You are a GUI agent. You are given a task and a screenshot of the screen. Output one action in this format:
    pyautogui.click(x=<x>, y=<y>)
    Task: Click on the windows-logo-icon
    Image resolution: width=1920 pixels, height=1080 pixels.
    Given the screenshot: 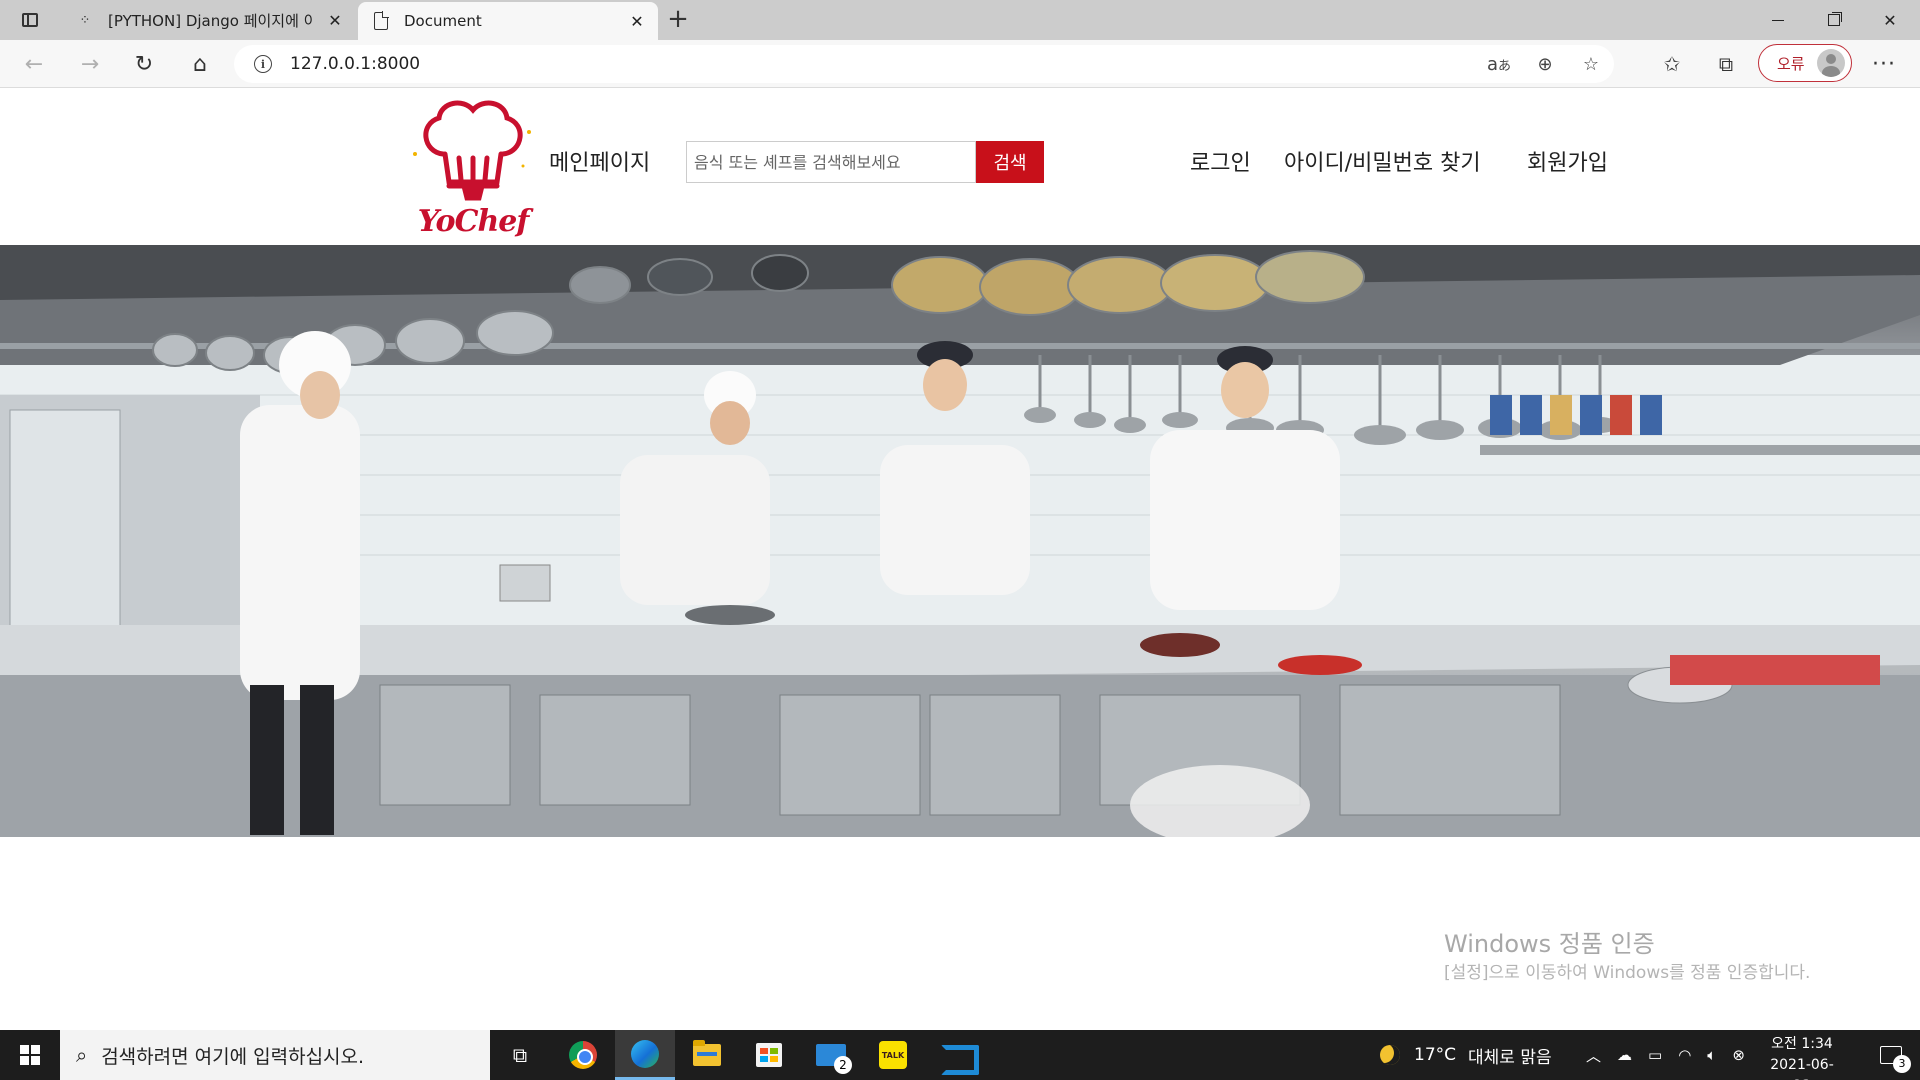 What is the action you would take?
    pyautogui.click(x=30, y=1055)
    